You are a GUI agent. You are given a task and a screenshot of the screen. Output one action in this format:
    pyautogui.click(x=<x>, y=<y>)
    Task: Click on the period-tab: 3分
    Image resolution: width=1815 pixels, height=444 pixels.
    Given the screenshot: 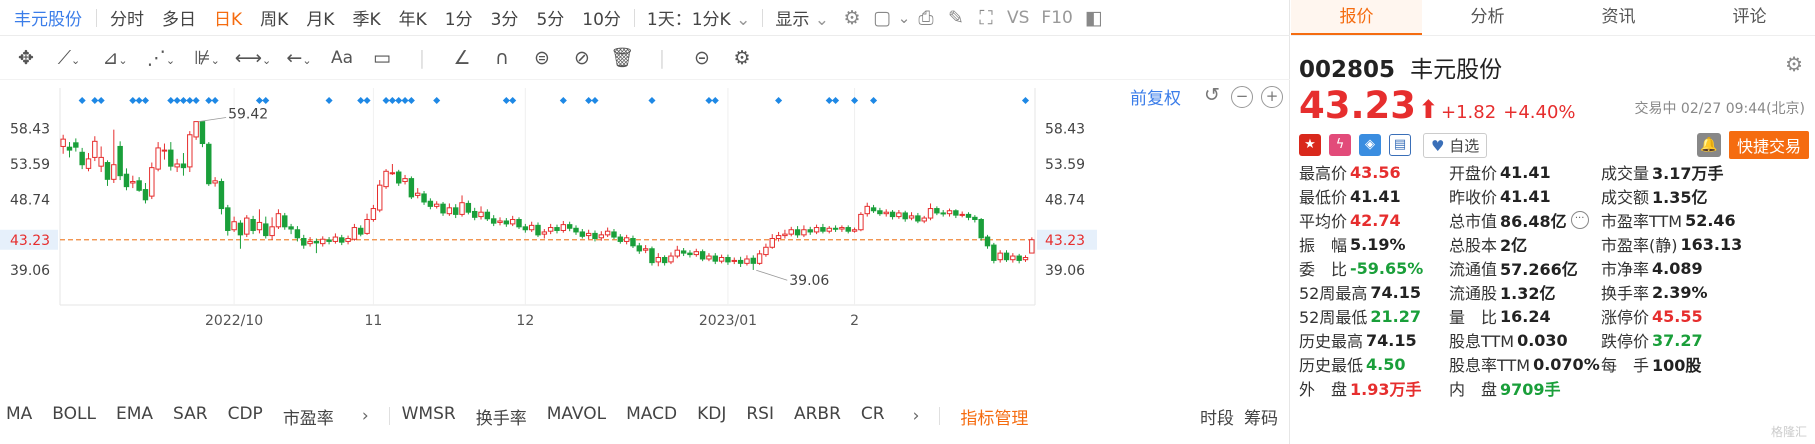 What is the action you would take?
    pyautogui.click(x=505, y=17)
    